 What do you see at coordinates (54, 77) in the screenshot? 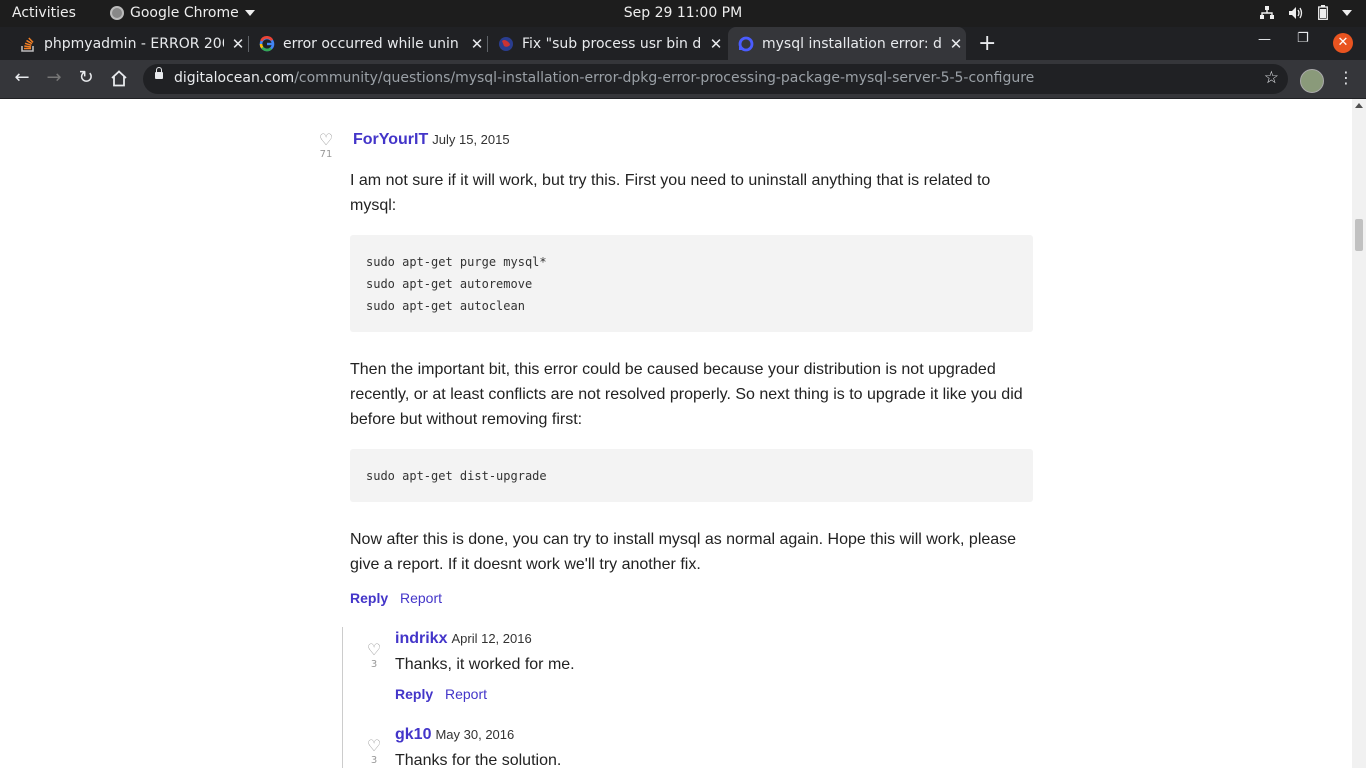
I see `forward-icon: →` at bounding box center [54, 77].